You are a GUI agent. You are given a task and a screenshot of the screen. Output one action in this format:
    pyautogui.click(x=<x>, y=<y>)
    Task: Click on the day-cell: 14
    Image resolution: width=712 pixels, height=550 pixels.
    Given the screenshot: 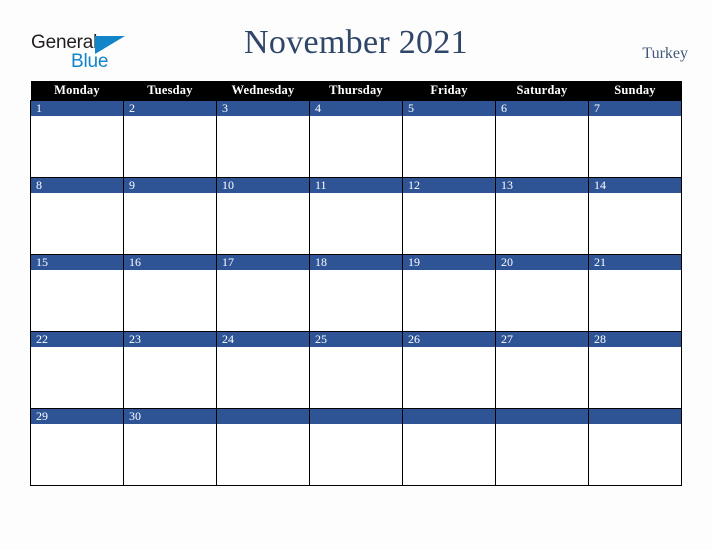 What is the action you would take?
    pyautogui.click(x=635, y=216)
    